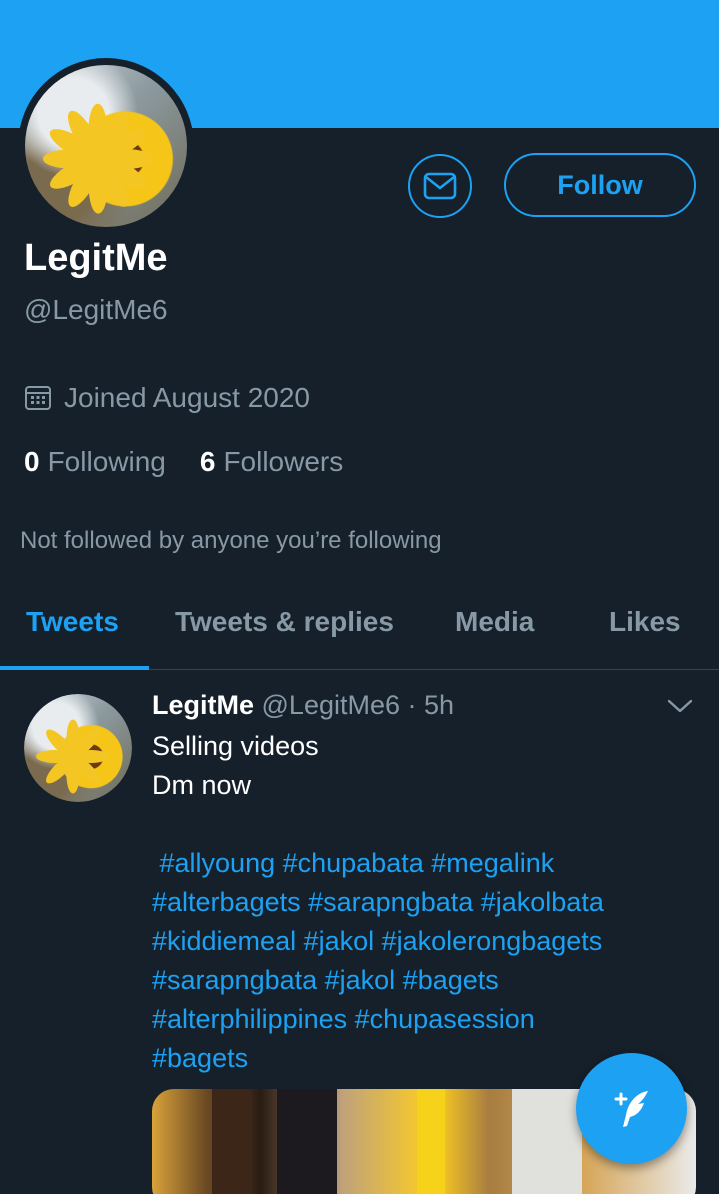  I want to click on compose-tweet-button, so click(631, 1108).